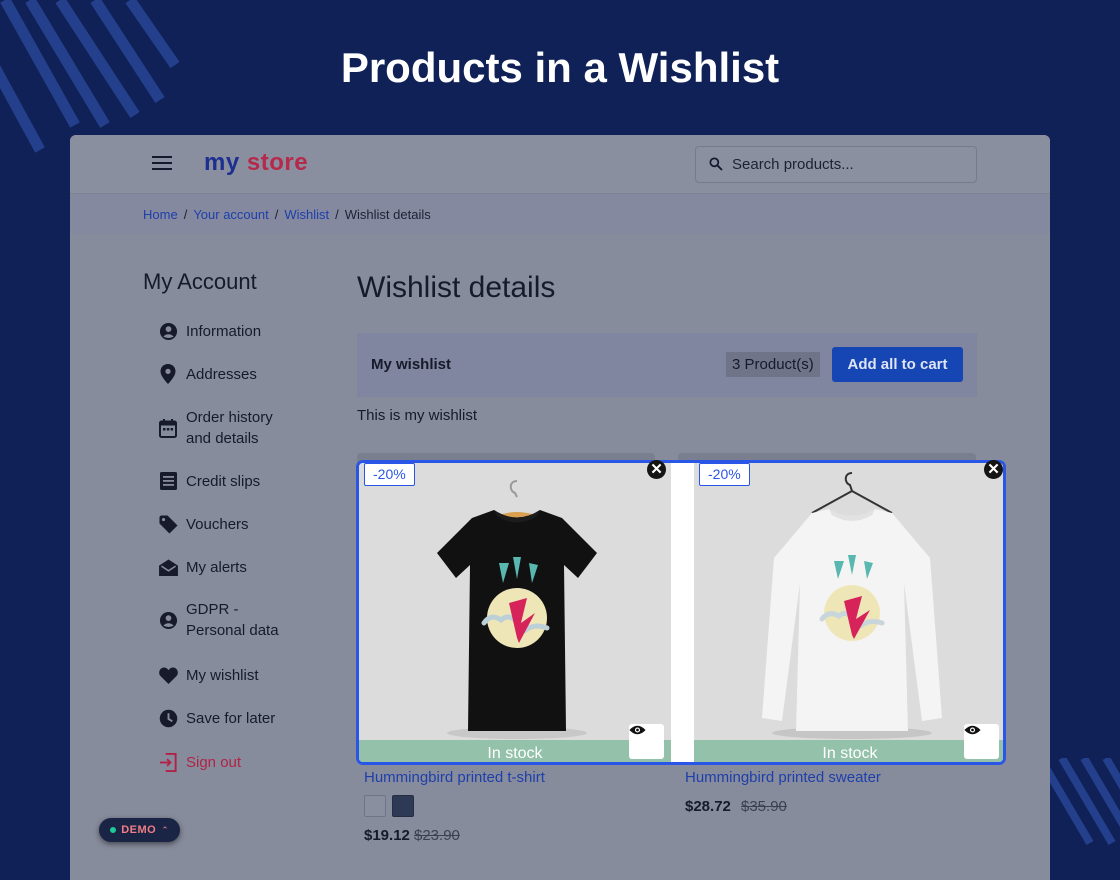  What do you see at coordinates (229, 428) in the screenshot?
I see `sidebar-item-label: Order history and details` at bounding box center [229, 428].